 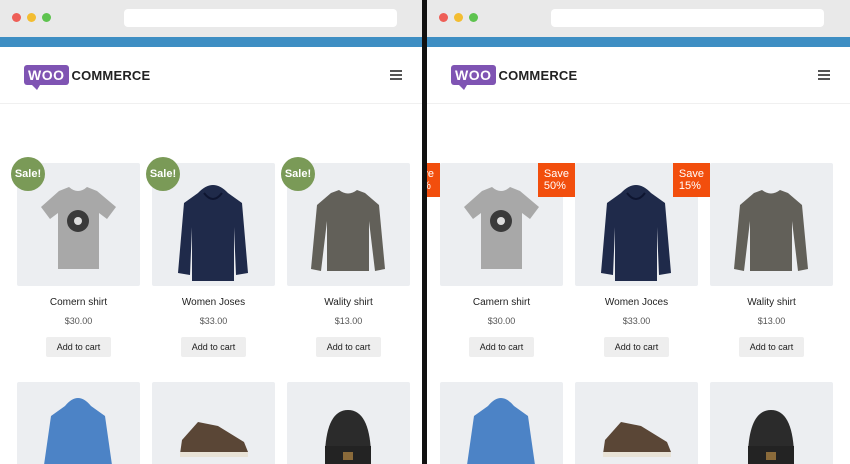 I want to click on discount-badge: Save 50%, so click(x=556, y=180).